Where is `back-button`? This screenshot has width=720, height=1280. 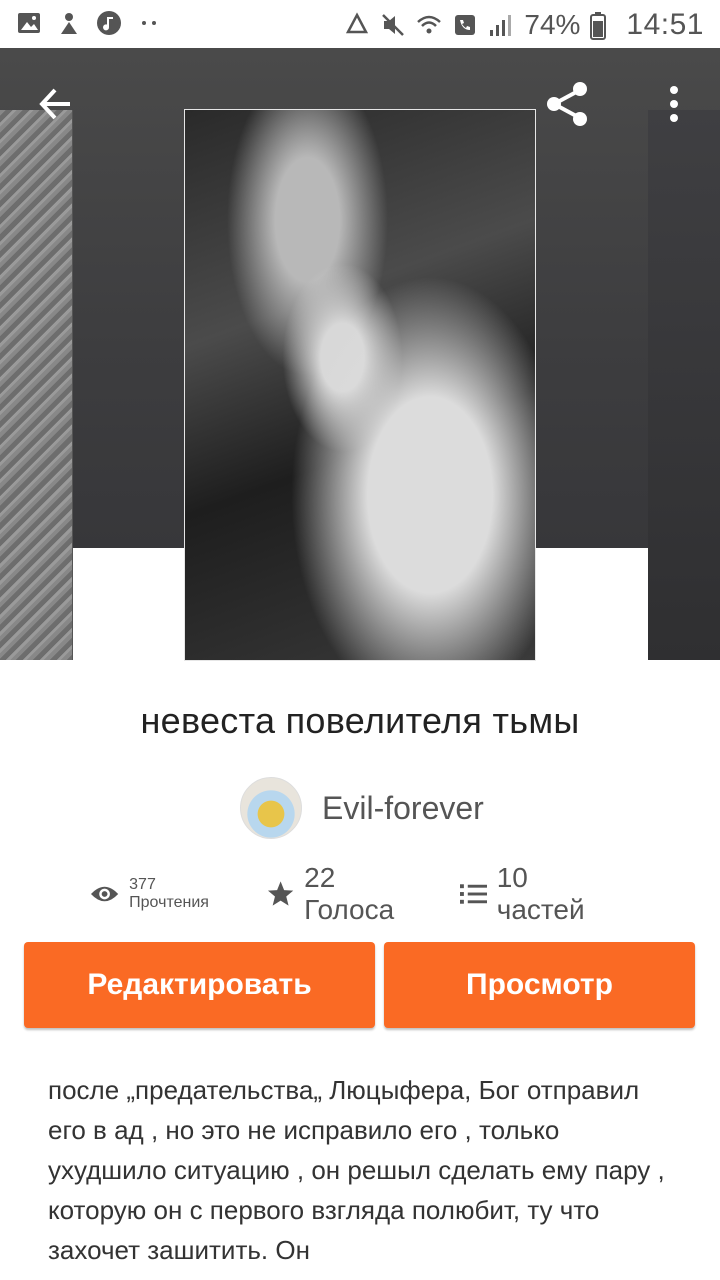 back-button is located at coordinates (56, 104).